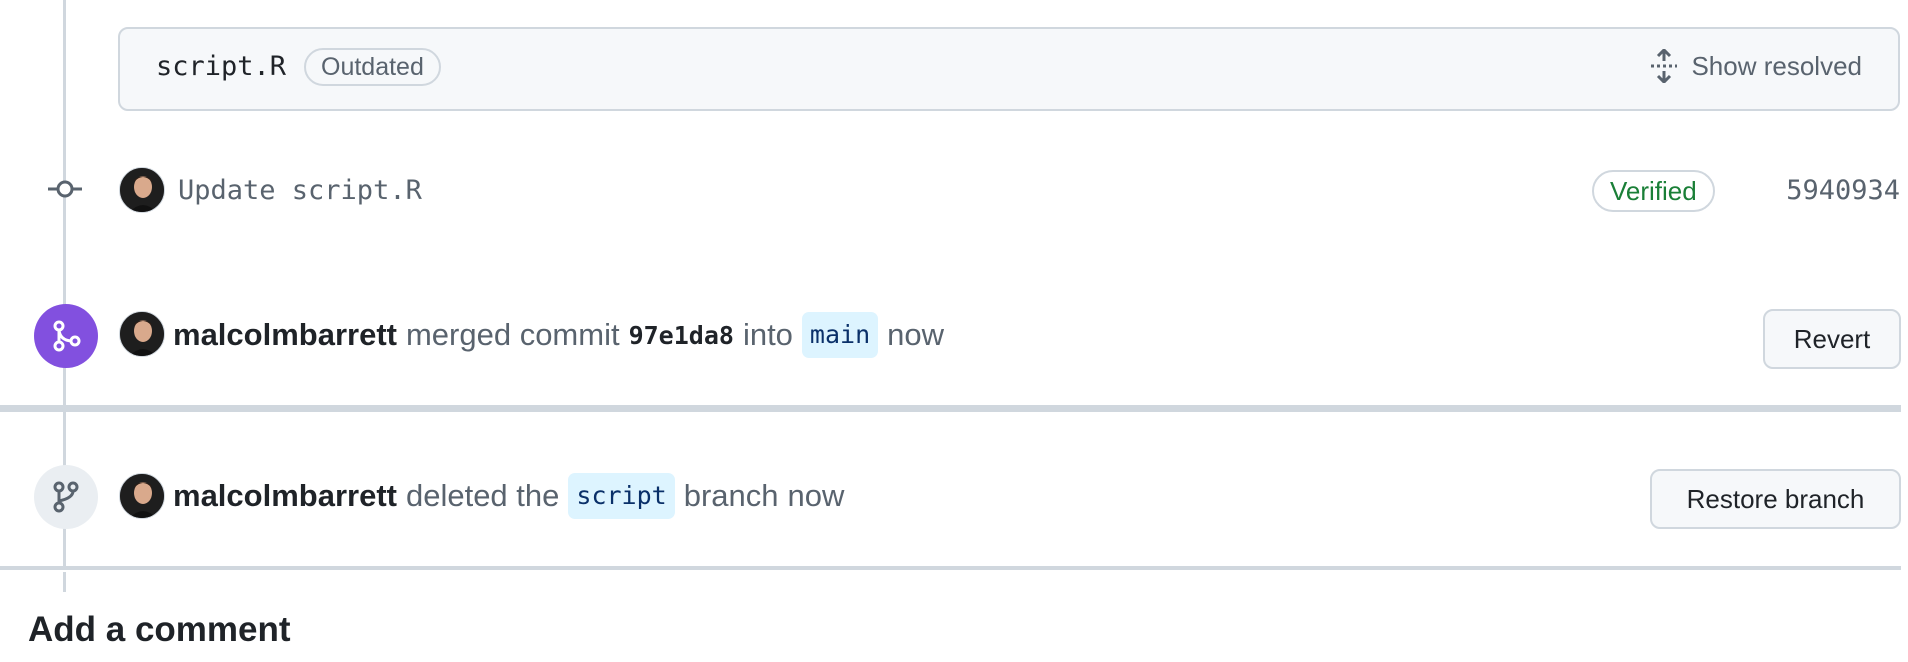 This screenshot has width=1908, height=662. I want to click on show-resolved-button: Show resolved, so click(1755, 66).